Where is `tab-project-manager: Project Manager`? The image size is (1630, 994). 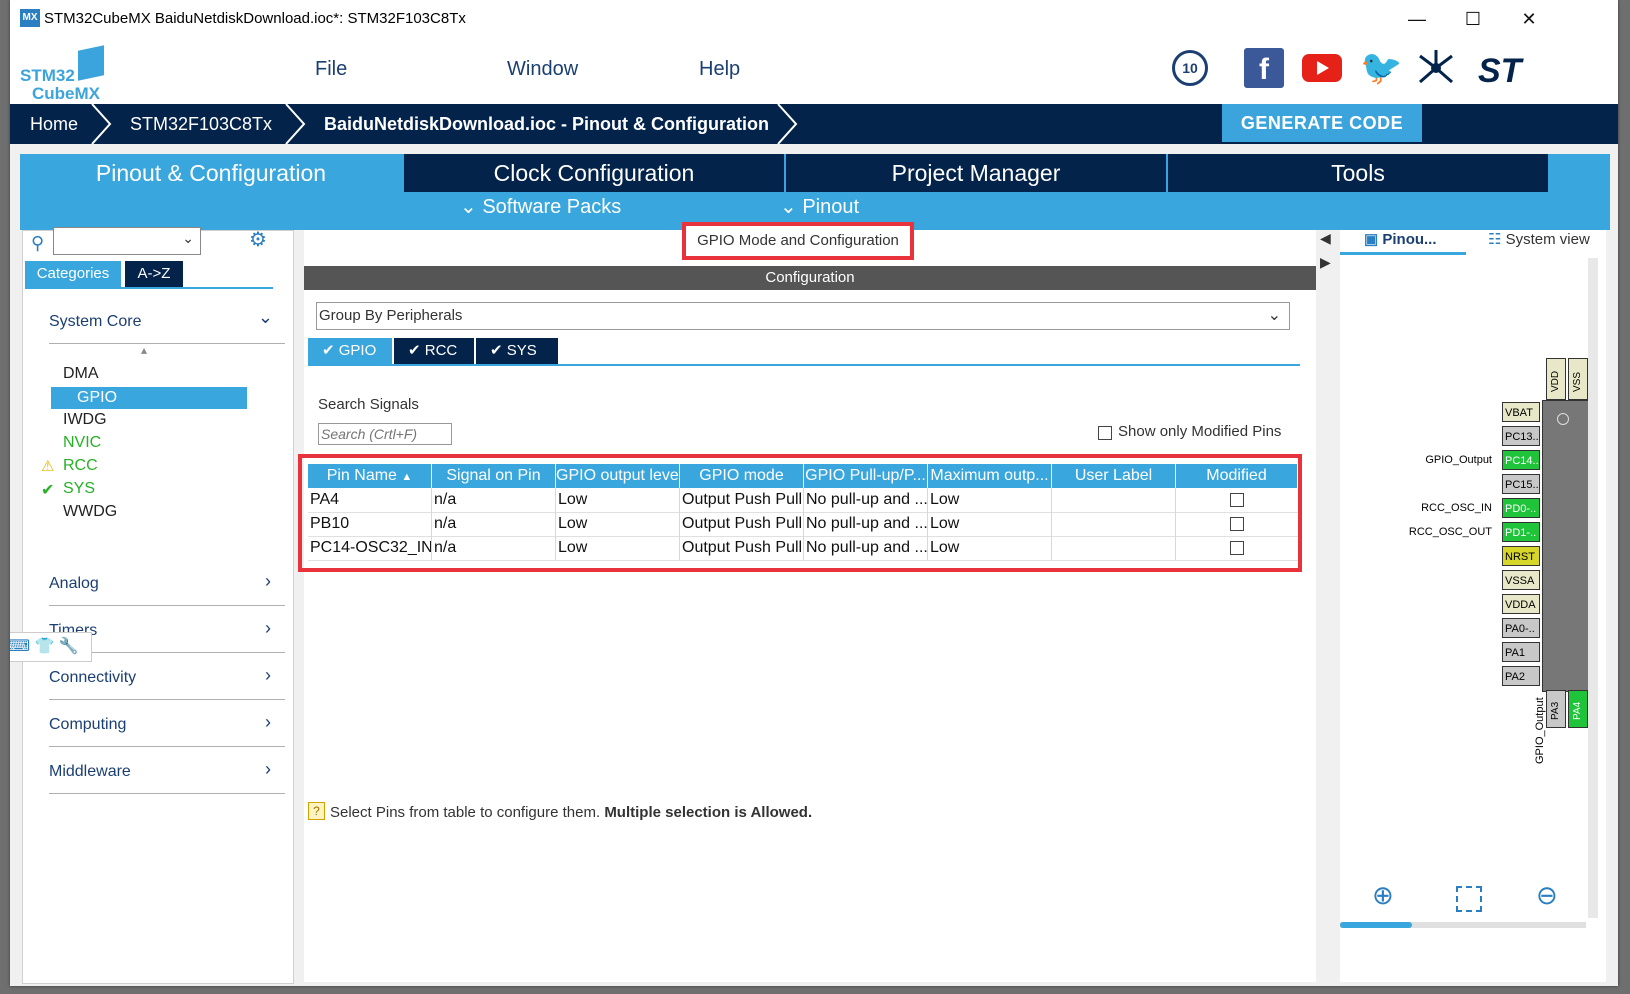
tab-project-manager: Project Manager is located at coordinates (976, 173).